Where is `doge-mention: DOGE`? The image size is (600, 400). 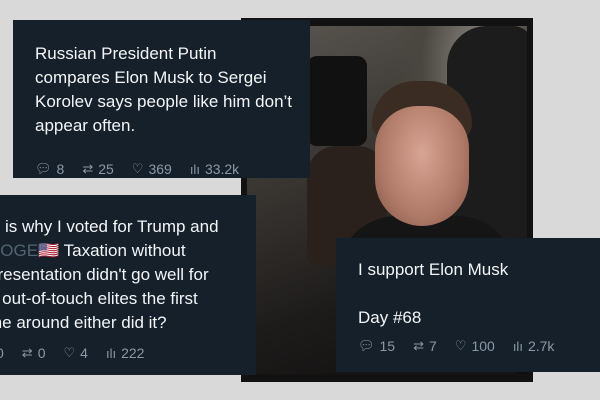
doge-mention: DOGE is located at coordinates (19, 250).